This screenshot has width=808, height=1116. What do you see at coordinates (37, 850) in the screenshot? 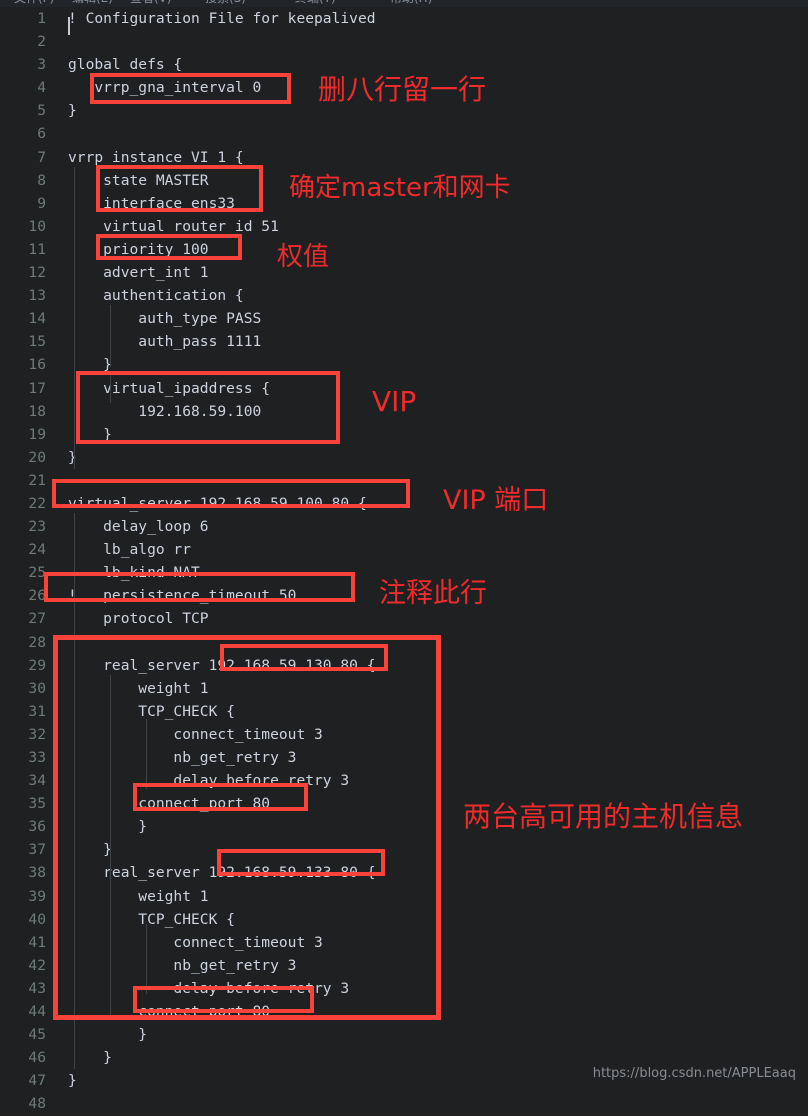
I see `line-number: 37` at bounding box center [37, 850].